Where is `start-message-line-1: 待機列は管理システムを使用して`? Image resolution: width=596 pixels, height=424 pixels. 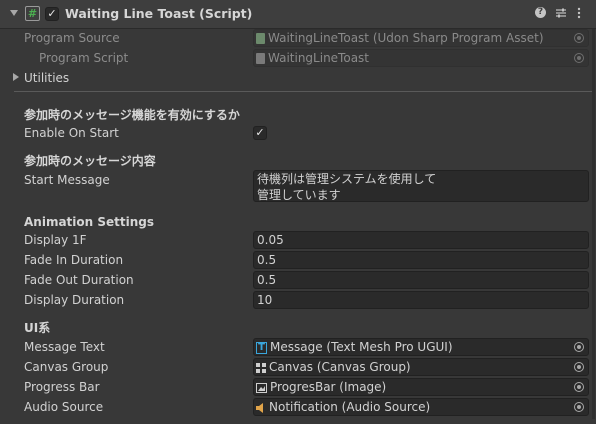
start-message-line-1: 待機列は管理システムを使用して is located at coordinates (347, 179).